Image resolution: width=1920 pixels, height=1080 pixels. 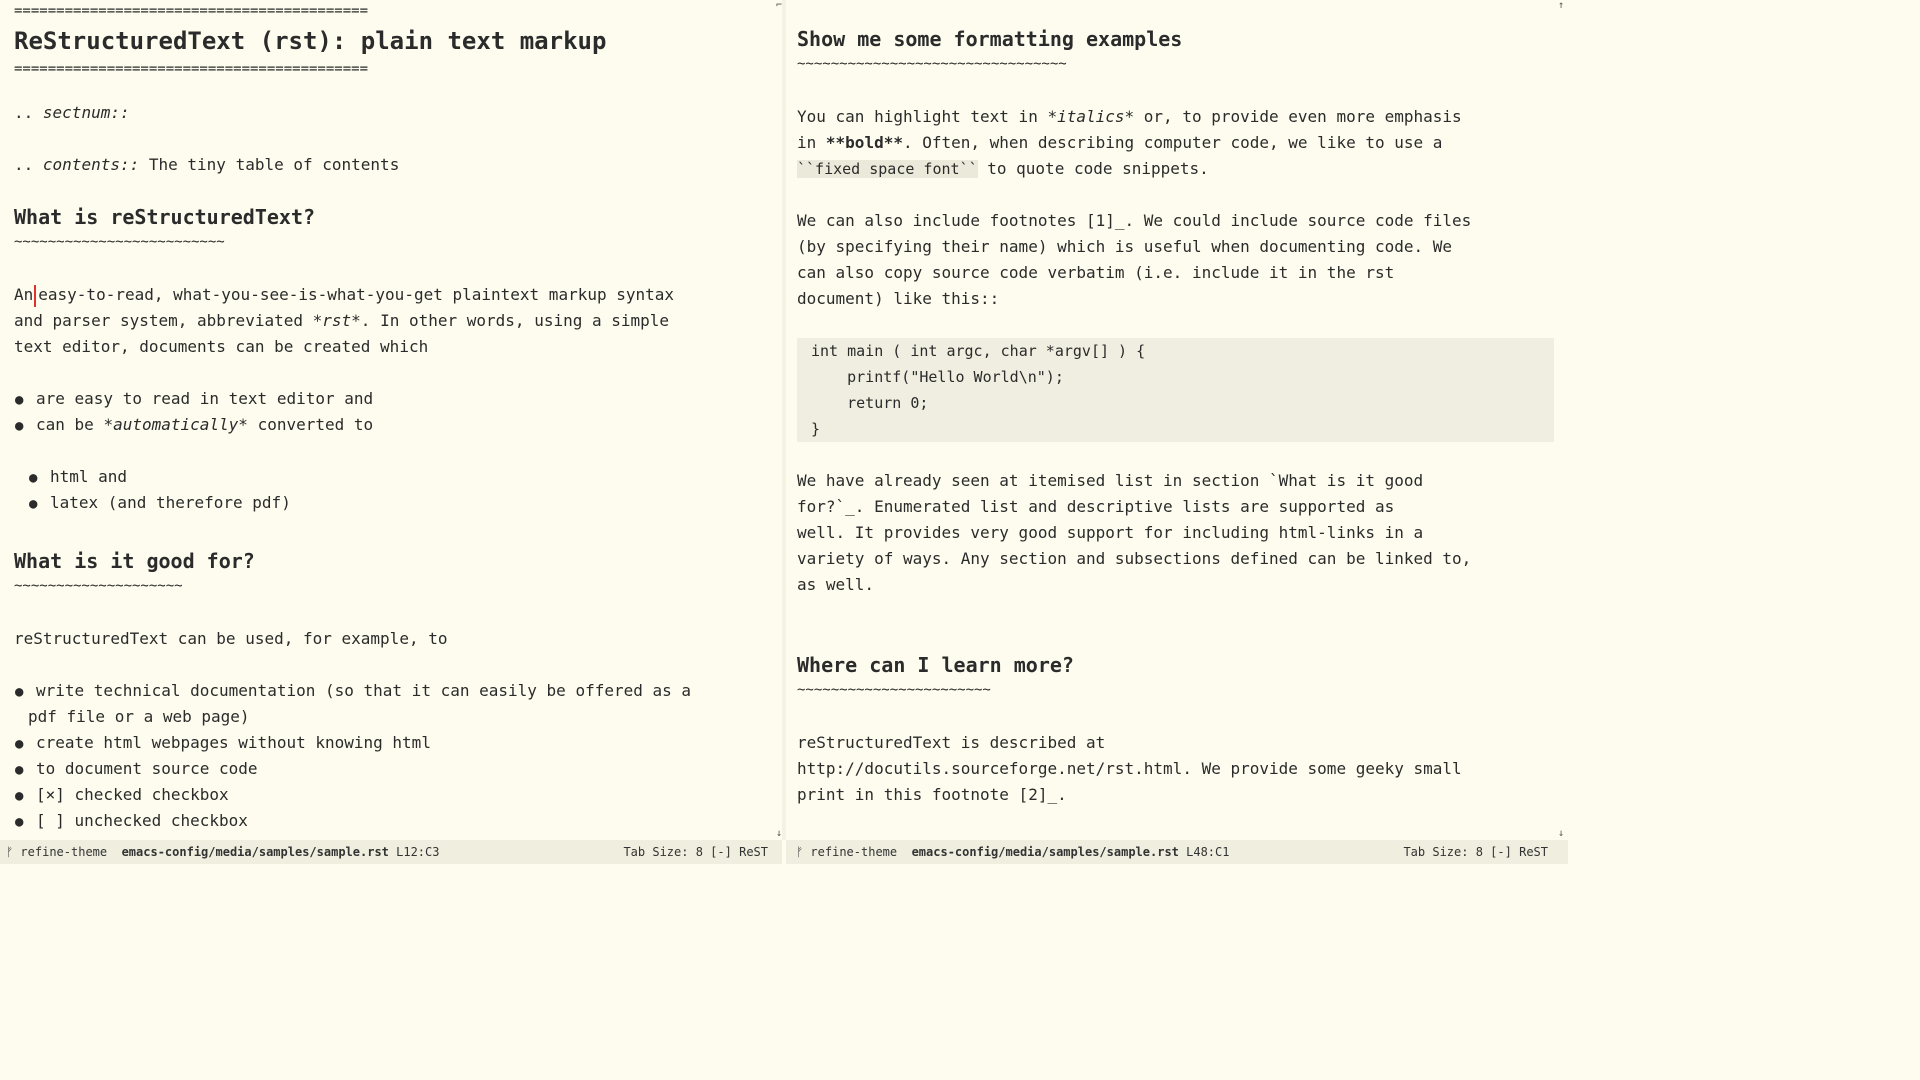 What do you see at coordinates (72, 112) in the screenshot?
I see `sectnum-directive: .. sectnum::` at bounding box center [72, 112].